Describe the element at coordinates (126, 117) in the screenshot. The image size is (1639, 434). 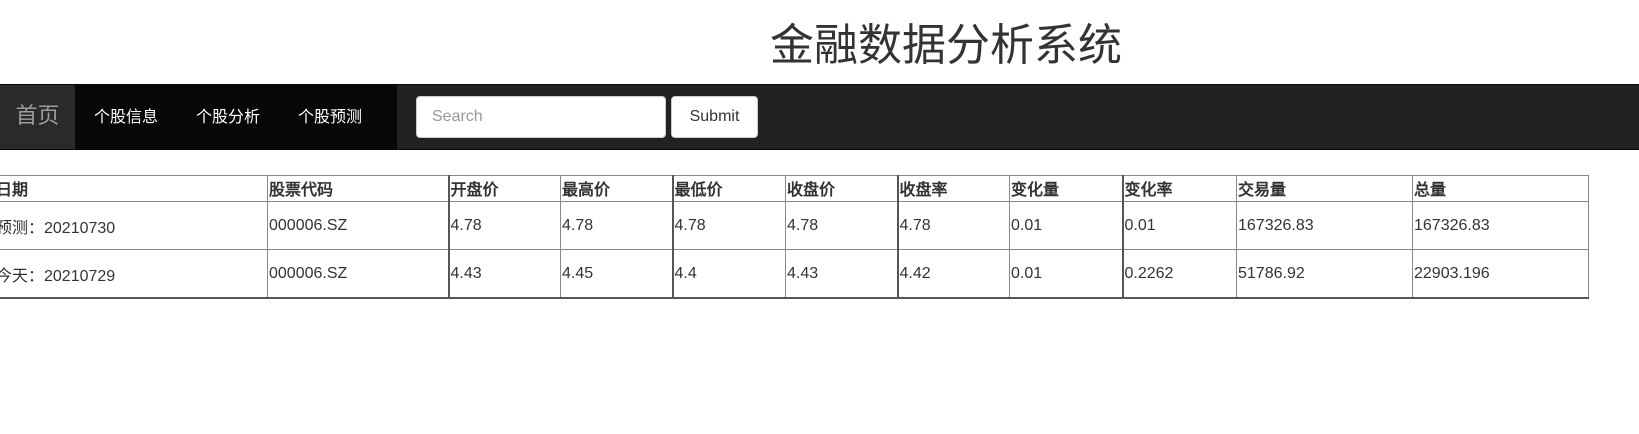
I see `nav-item-stock-info: 个股信息` at that location.